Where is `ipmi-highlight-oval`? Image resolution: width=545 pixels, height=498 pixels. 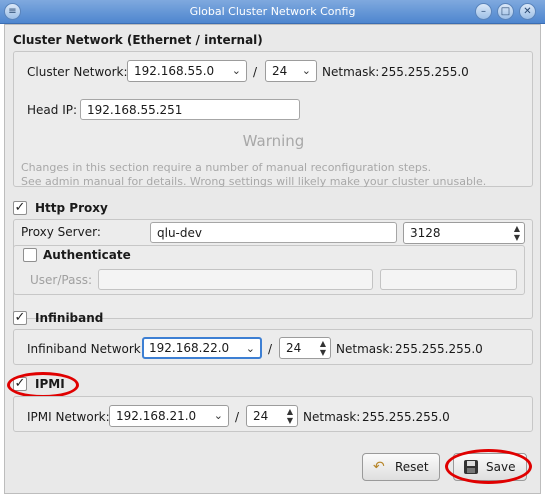 ipmi-highlight-oval is located at coordinates (43, 385).